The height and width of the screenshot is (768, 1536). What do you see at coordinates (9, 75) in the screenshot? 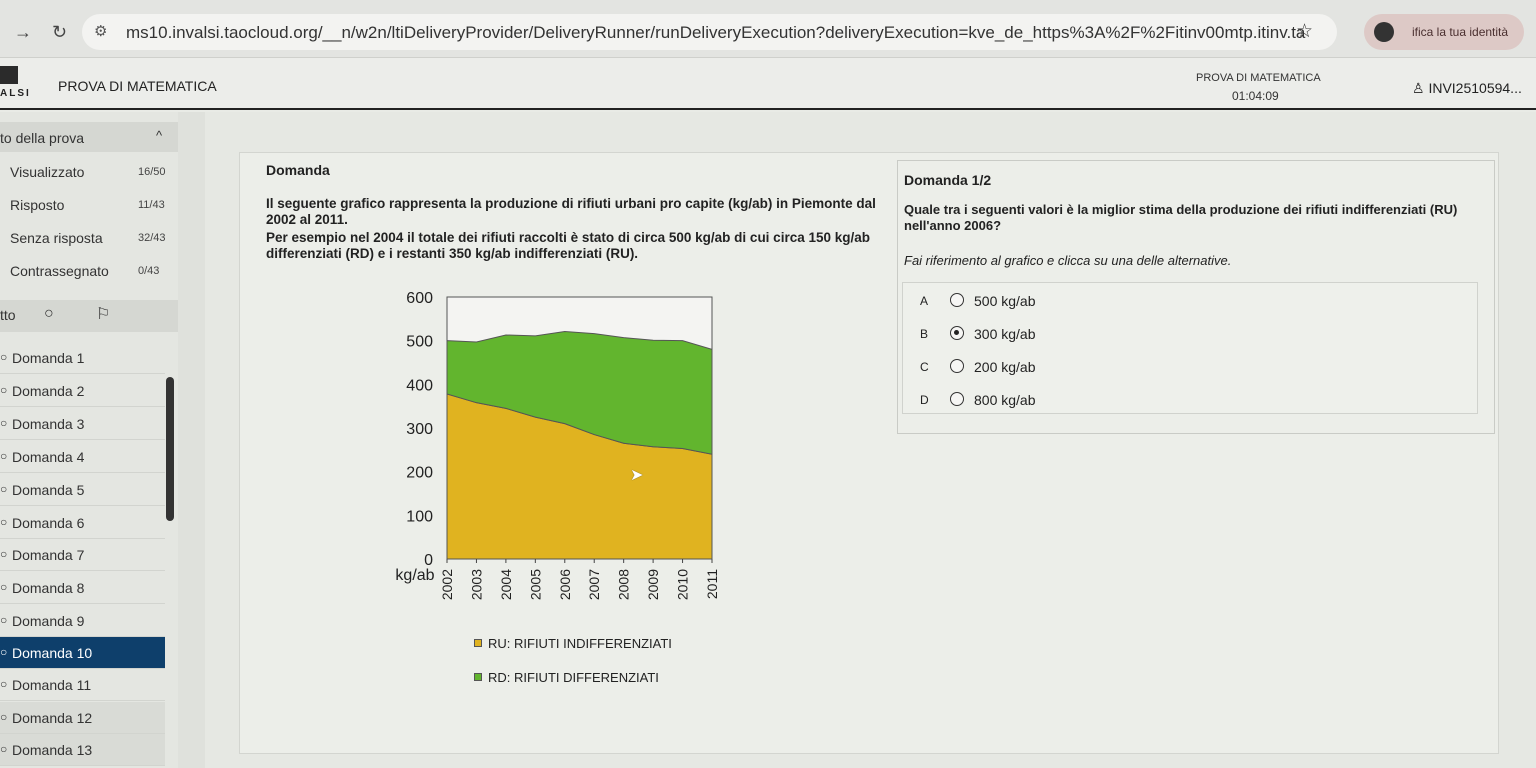
I see `logo-mark` at bounding box center [9, 75].